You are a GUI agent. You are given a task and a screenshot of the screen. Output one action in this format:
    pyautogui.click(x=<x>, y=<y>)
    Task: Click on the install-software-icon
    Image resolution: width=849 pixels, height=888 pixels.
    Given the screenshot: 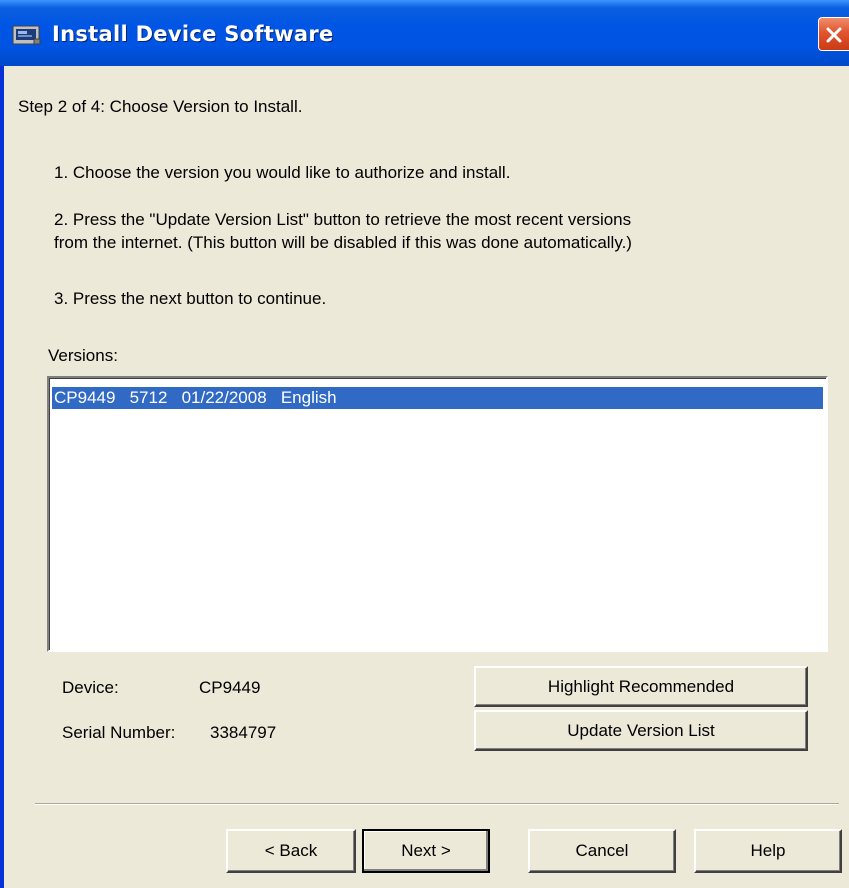 What is the action you would take?
    pyautogui.click(x=27, y=35)
    